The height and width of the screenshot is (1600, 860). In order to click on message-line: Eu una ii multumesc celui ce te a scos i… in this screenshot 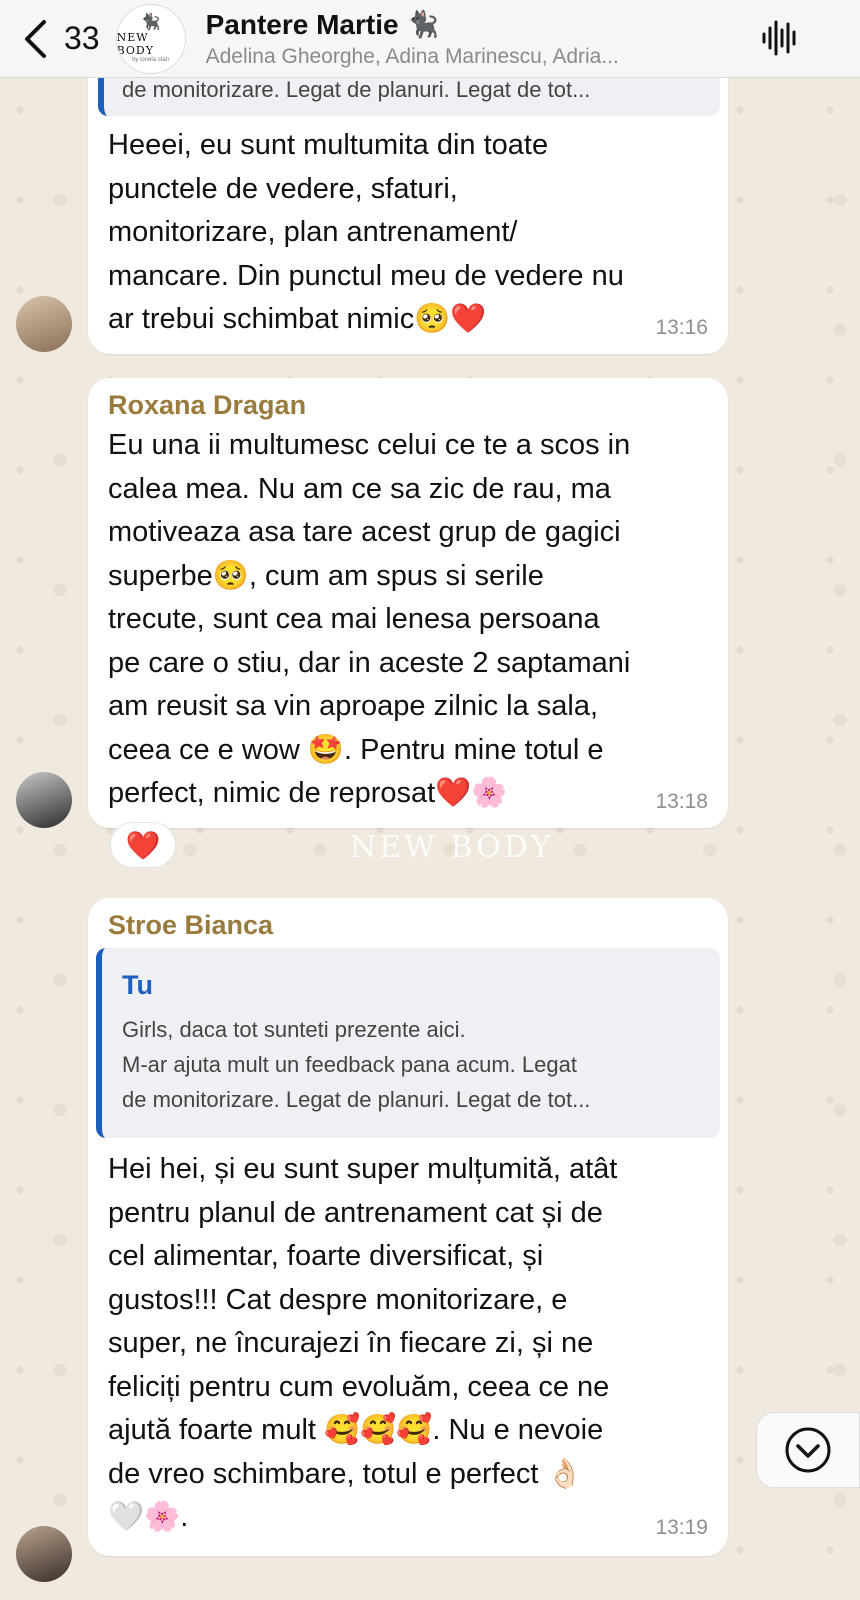, I will do `click(369, 445)`.